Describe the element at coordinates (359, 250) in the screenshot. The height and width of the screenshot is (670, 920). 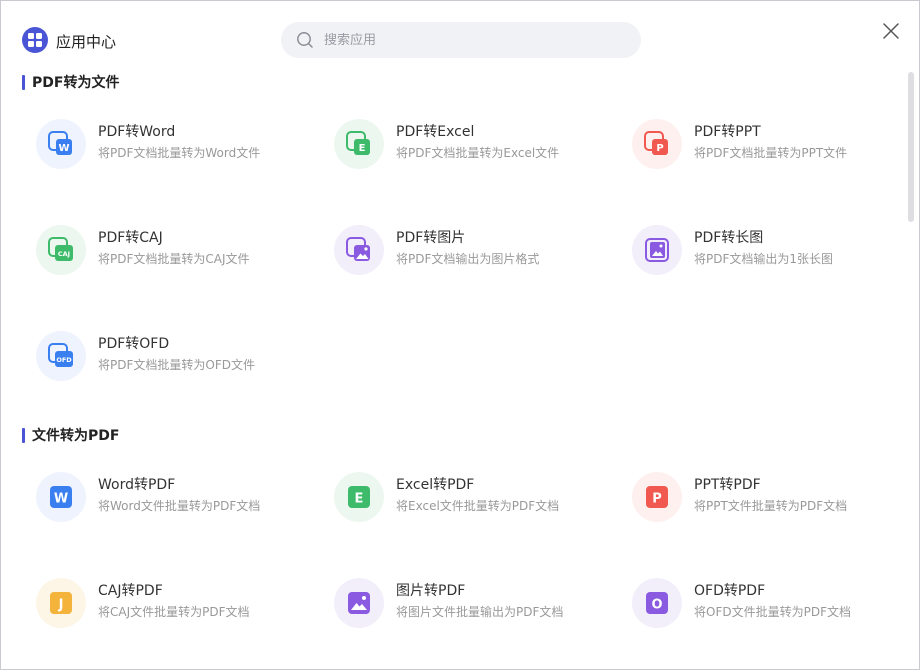
I see `pdf-to-image-icon` at that location.